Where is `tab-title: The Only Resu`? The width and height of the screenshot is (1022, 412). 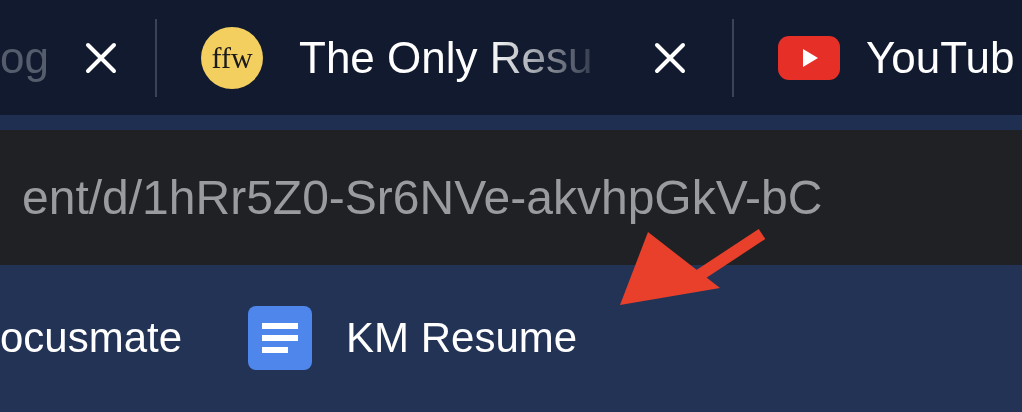 tab-title: The Only Resu is located at coordinates (446, 57).